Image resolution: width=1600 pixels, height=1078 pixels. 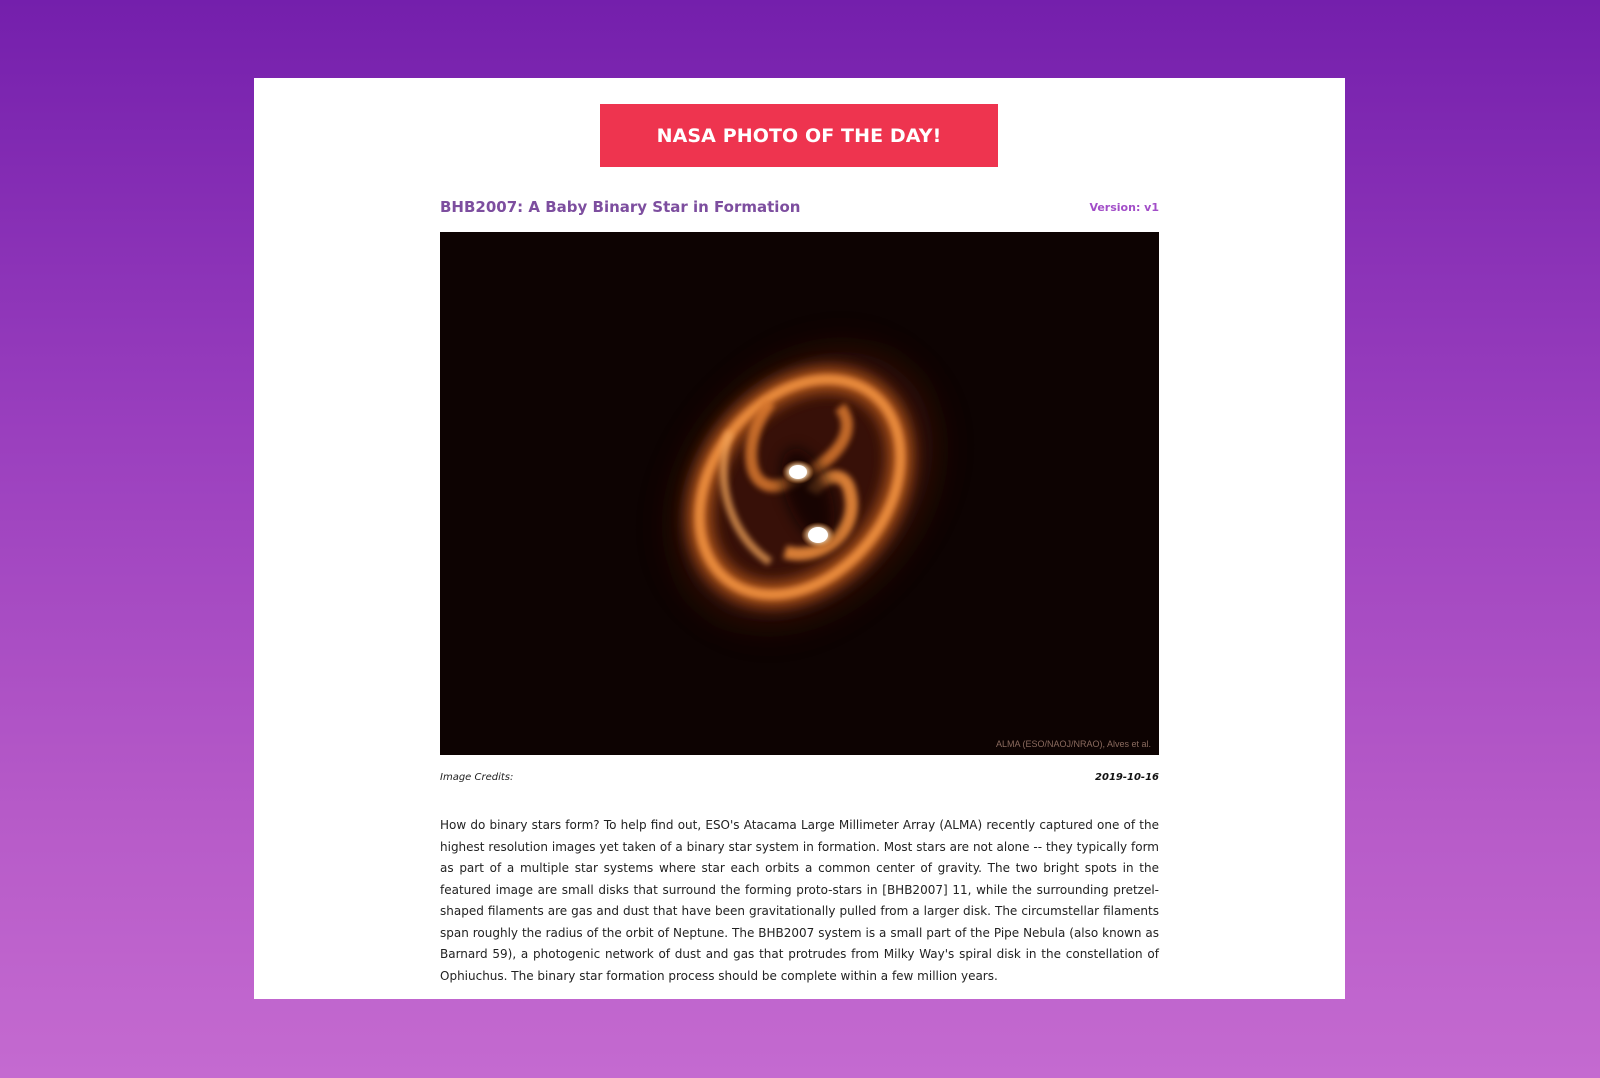 I want to click on image-credits: Image Credits:, so click(x=477, y=777).